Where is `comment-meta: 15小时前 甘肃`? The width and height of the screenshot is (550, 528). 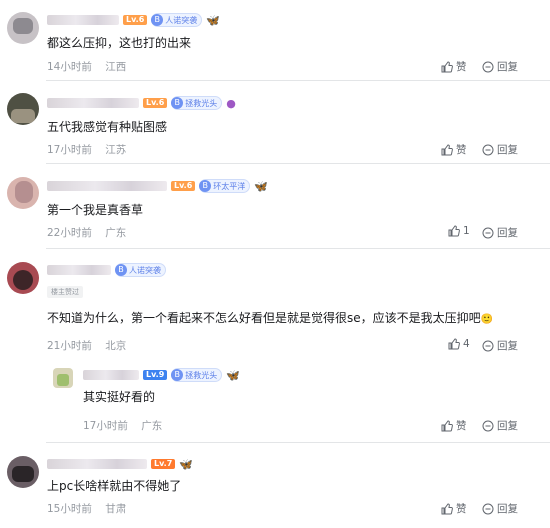 comment-meta: 15小时前 甘肃 is located at coordinates (91, 508).